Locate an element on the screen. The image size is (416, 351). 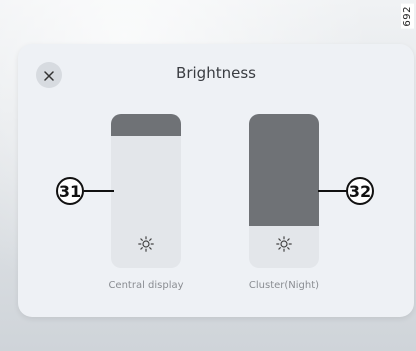
cluster-night-brightness-fill is located at coordinates (284, 170).